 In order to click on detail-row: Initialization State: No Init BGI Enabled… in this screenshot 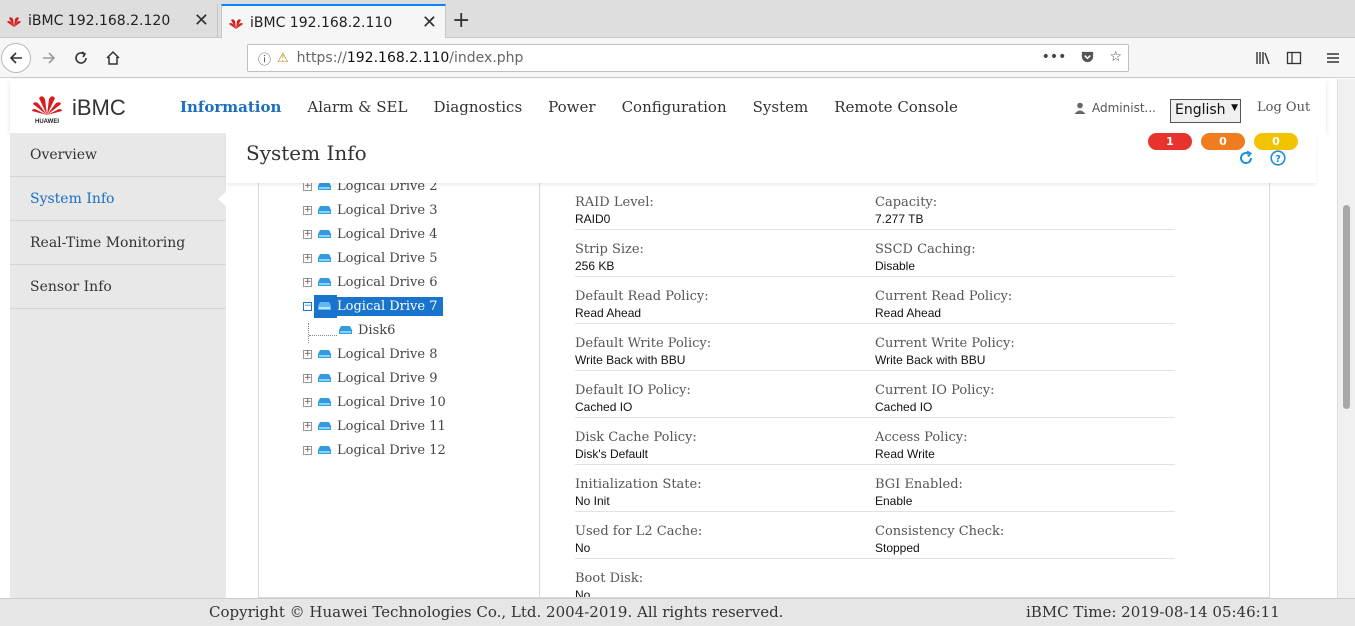, I will do `click(875, 488)`.